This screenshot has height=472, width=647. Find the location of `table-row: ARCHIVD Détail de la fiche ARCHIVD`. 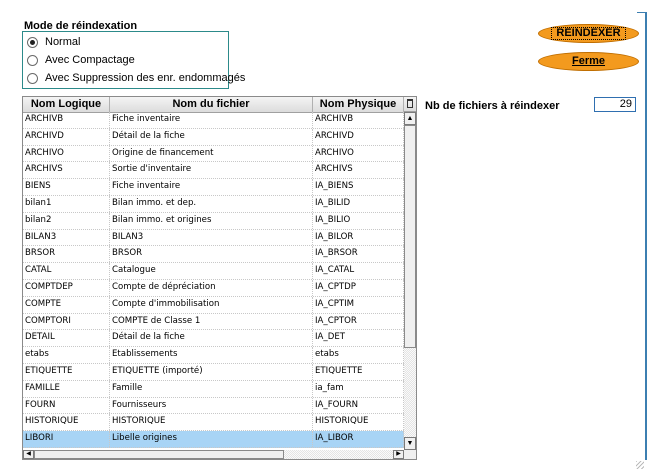

table-row: ARCHIVD Détail de la fiche ARCHIVD is located at coordinates (213, 137).